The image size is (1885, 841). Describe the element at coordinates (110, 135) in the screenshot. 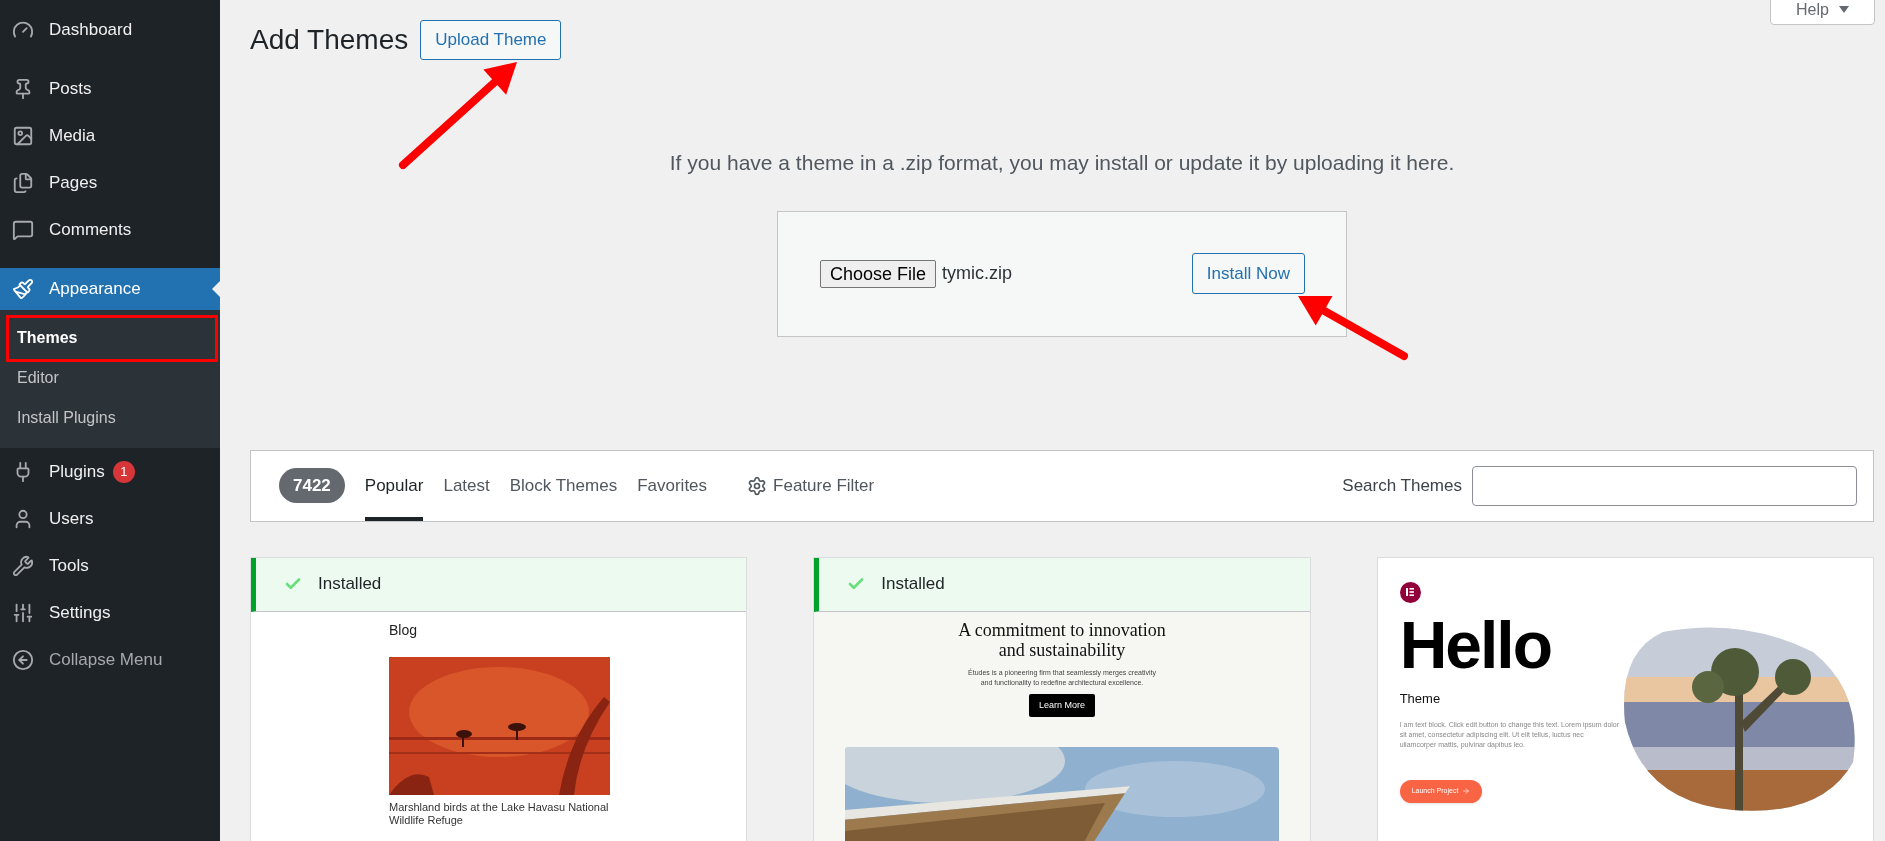

I see `sidebar-item: Media` at that location.